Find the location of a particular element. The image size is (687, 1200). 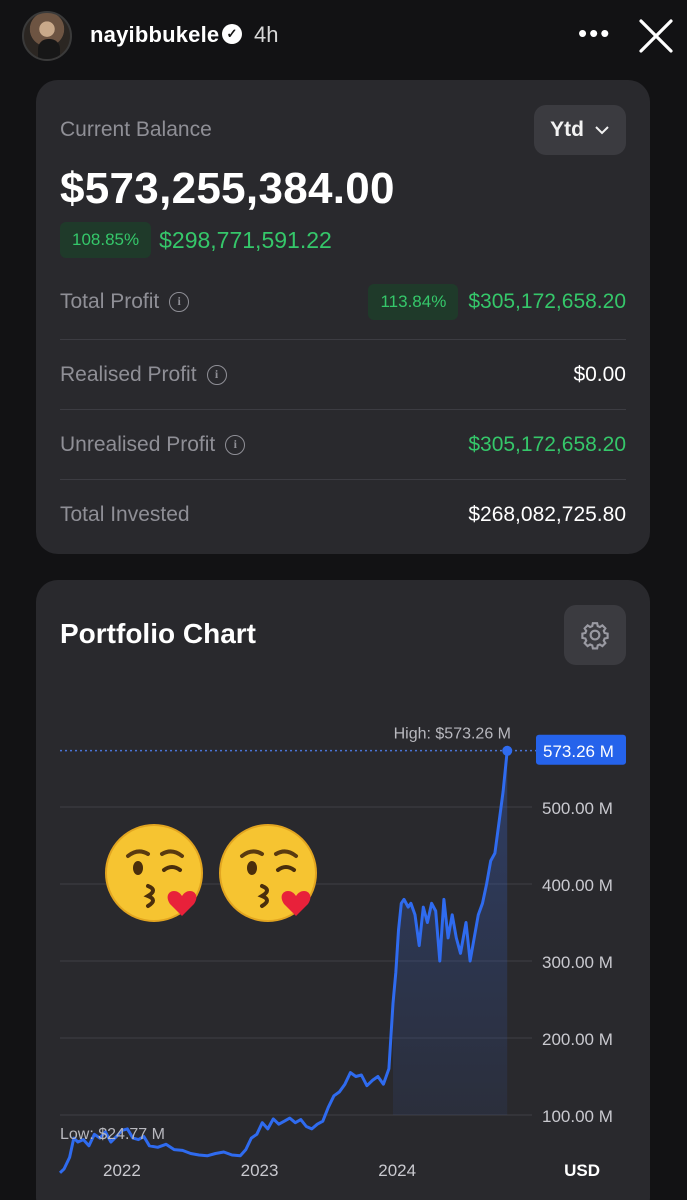

username: nayibbukele is located at coordinates (154, 35).